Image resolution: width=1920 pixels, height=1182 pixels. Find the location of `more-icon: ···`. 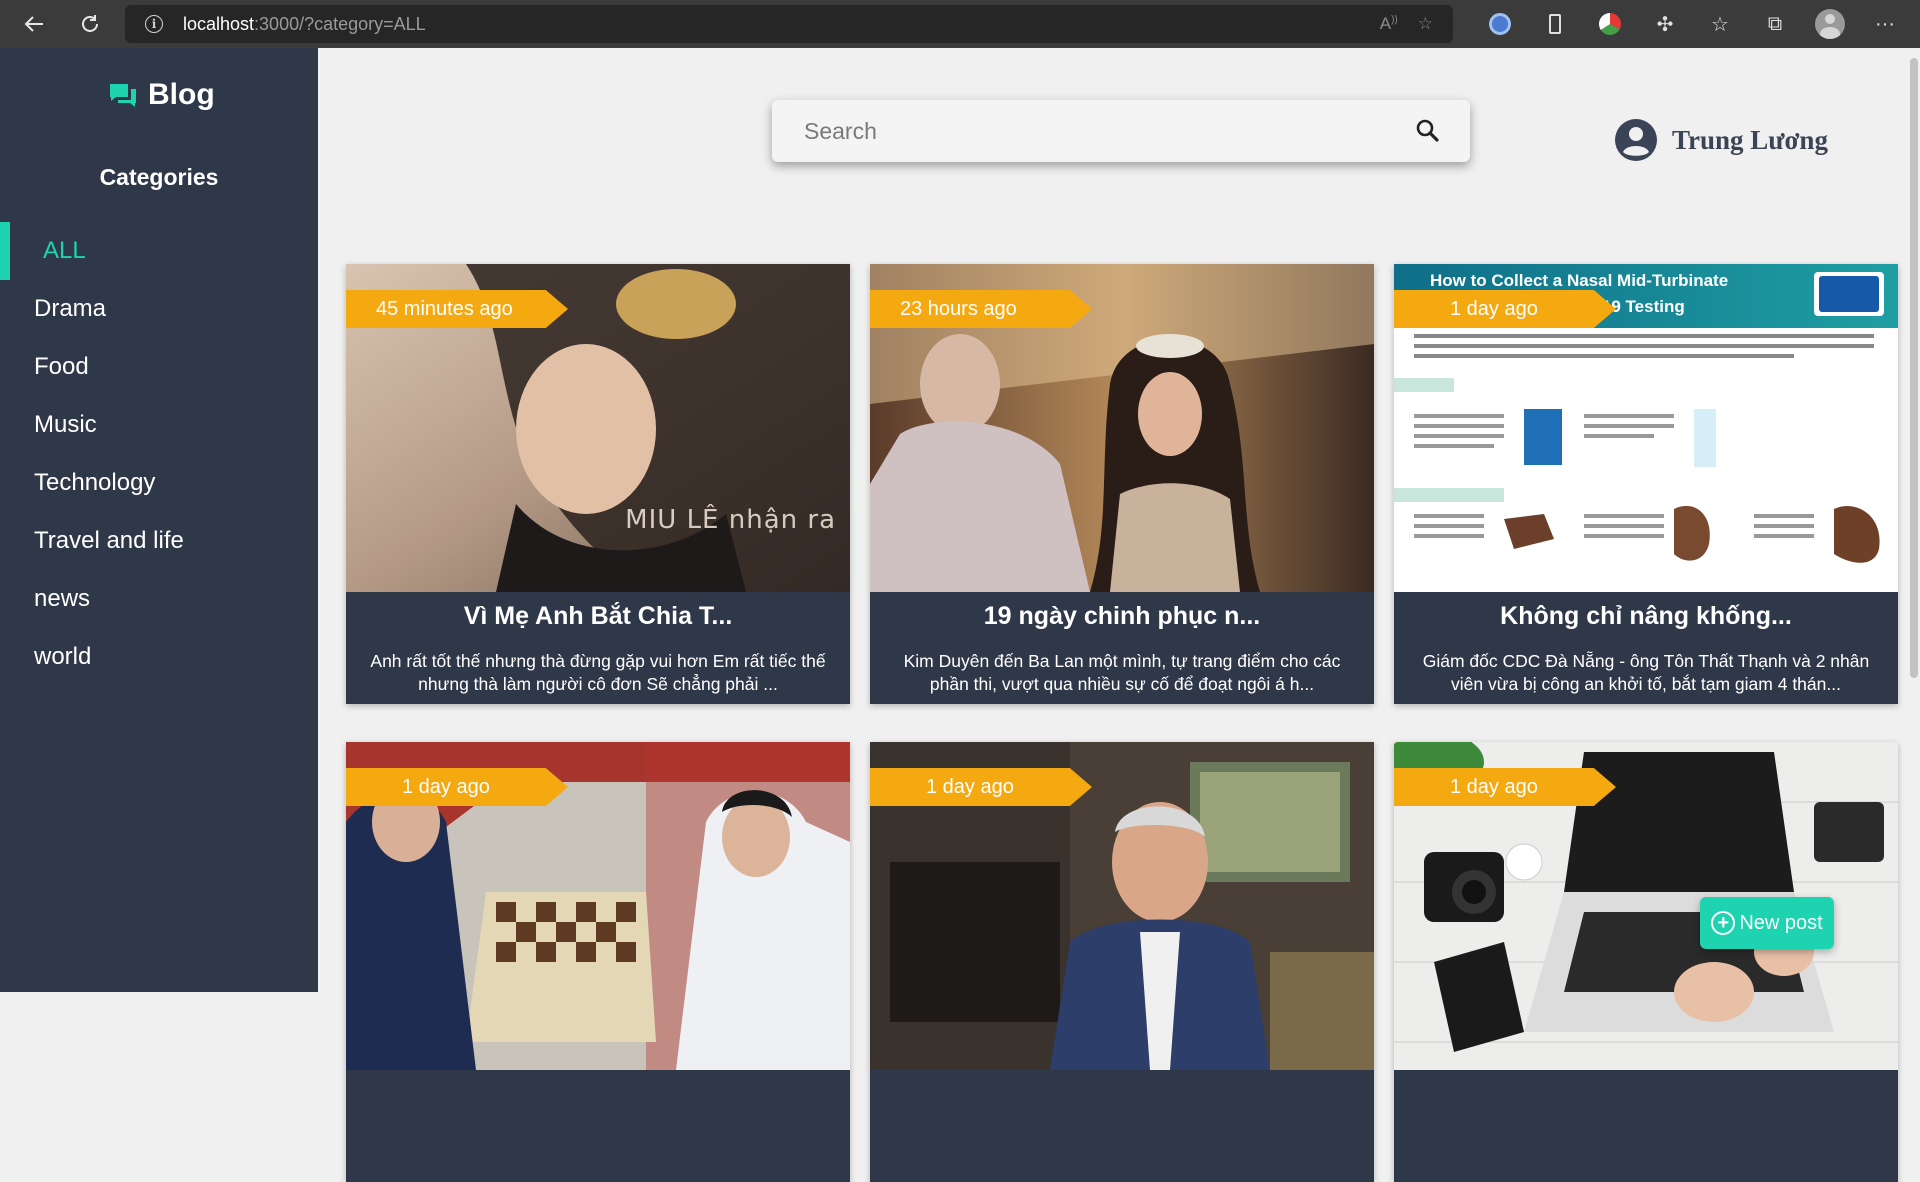

more-icon: ··· is located at coordinates (1885, 24).